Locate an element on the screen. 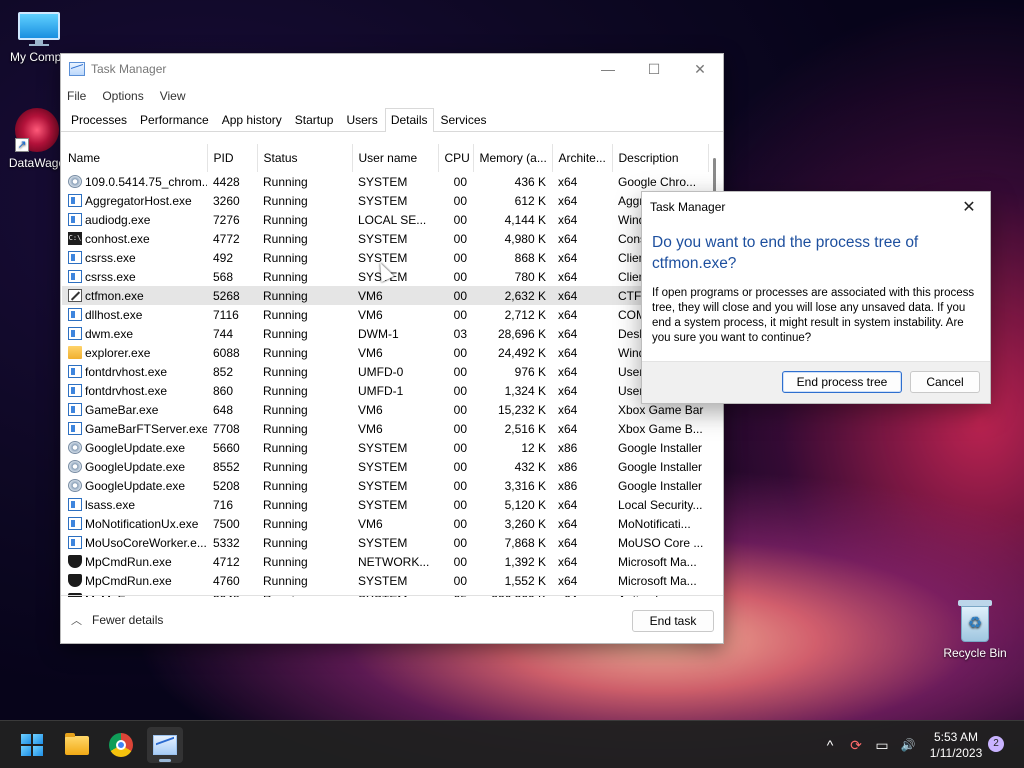  chevron-up-icon: ^ is located at coordinates (830, 745).